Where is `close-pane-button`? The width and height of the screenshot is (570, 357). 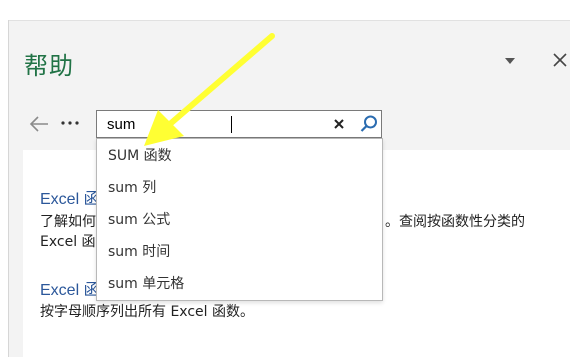
close-pane-button is located at coordinates (560, 60).